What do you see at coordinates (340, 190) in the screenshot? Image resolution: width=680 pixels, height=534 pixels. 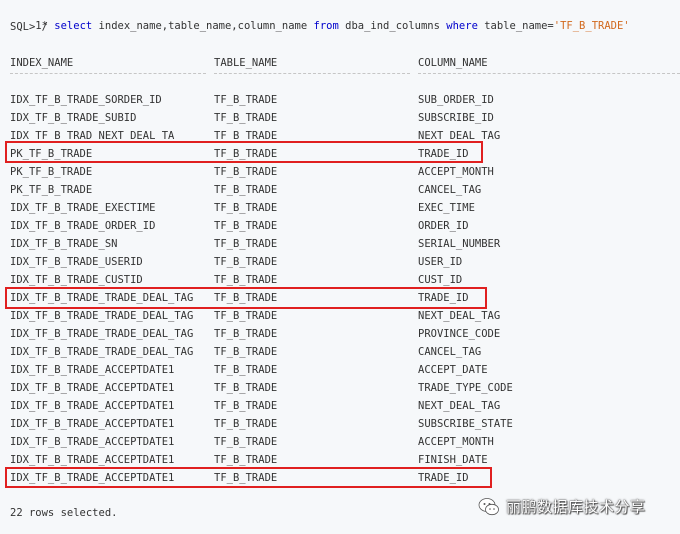 I see `table-row: PK_TF_B_TRADE TF_B_TRADE CANCEL_TAG` at bounding box center [340, 190].